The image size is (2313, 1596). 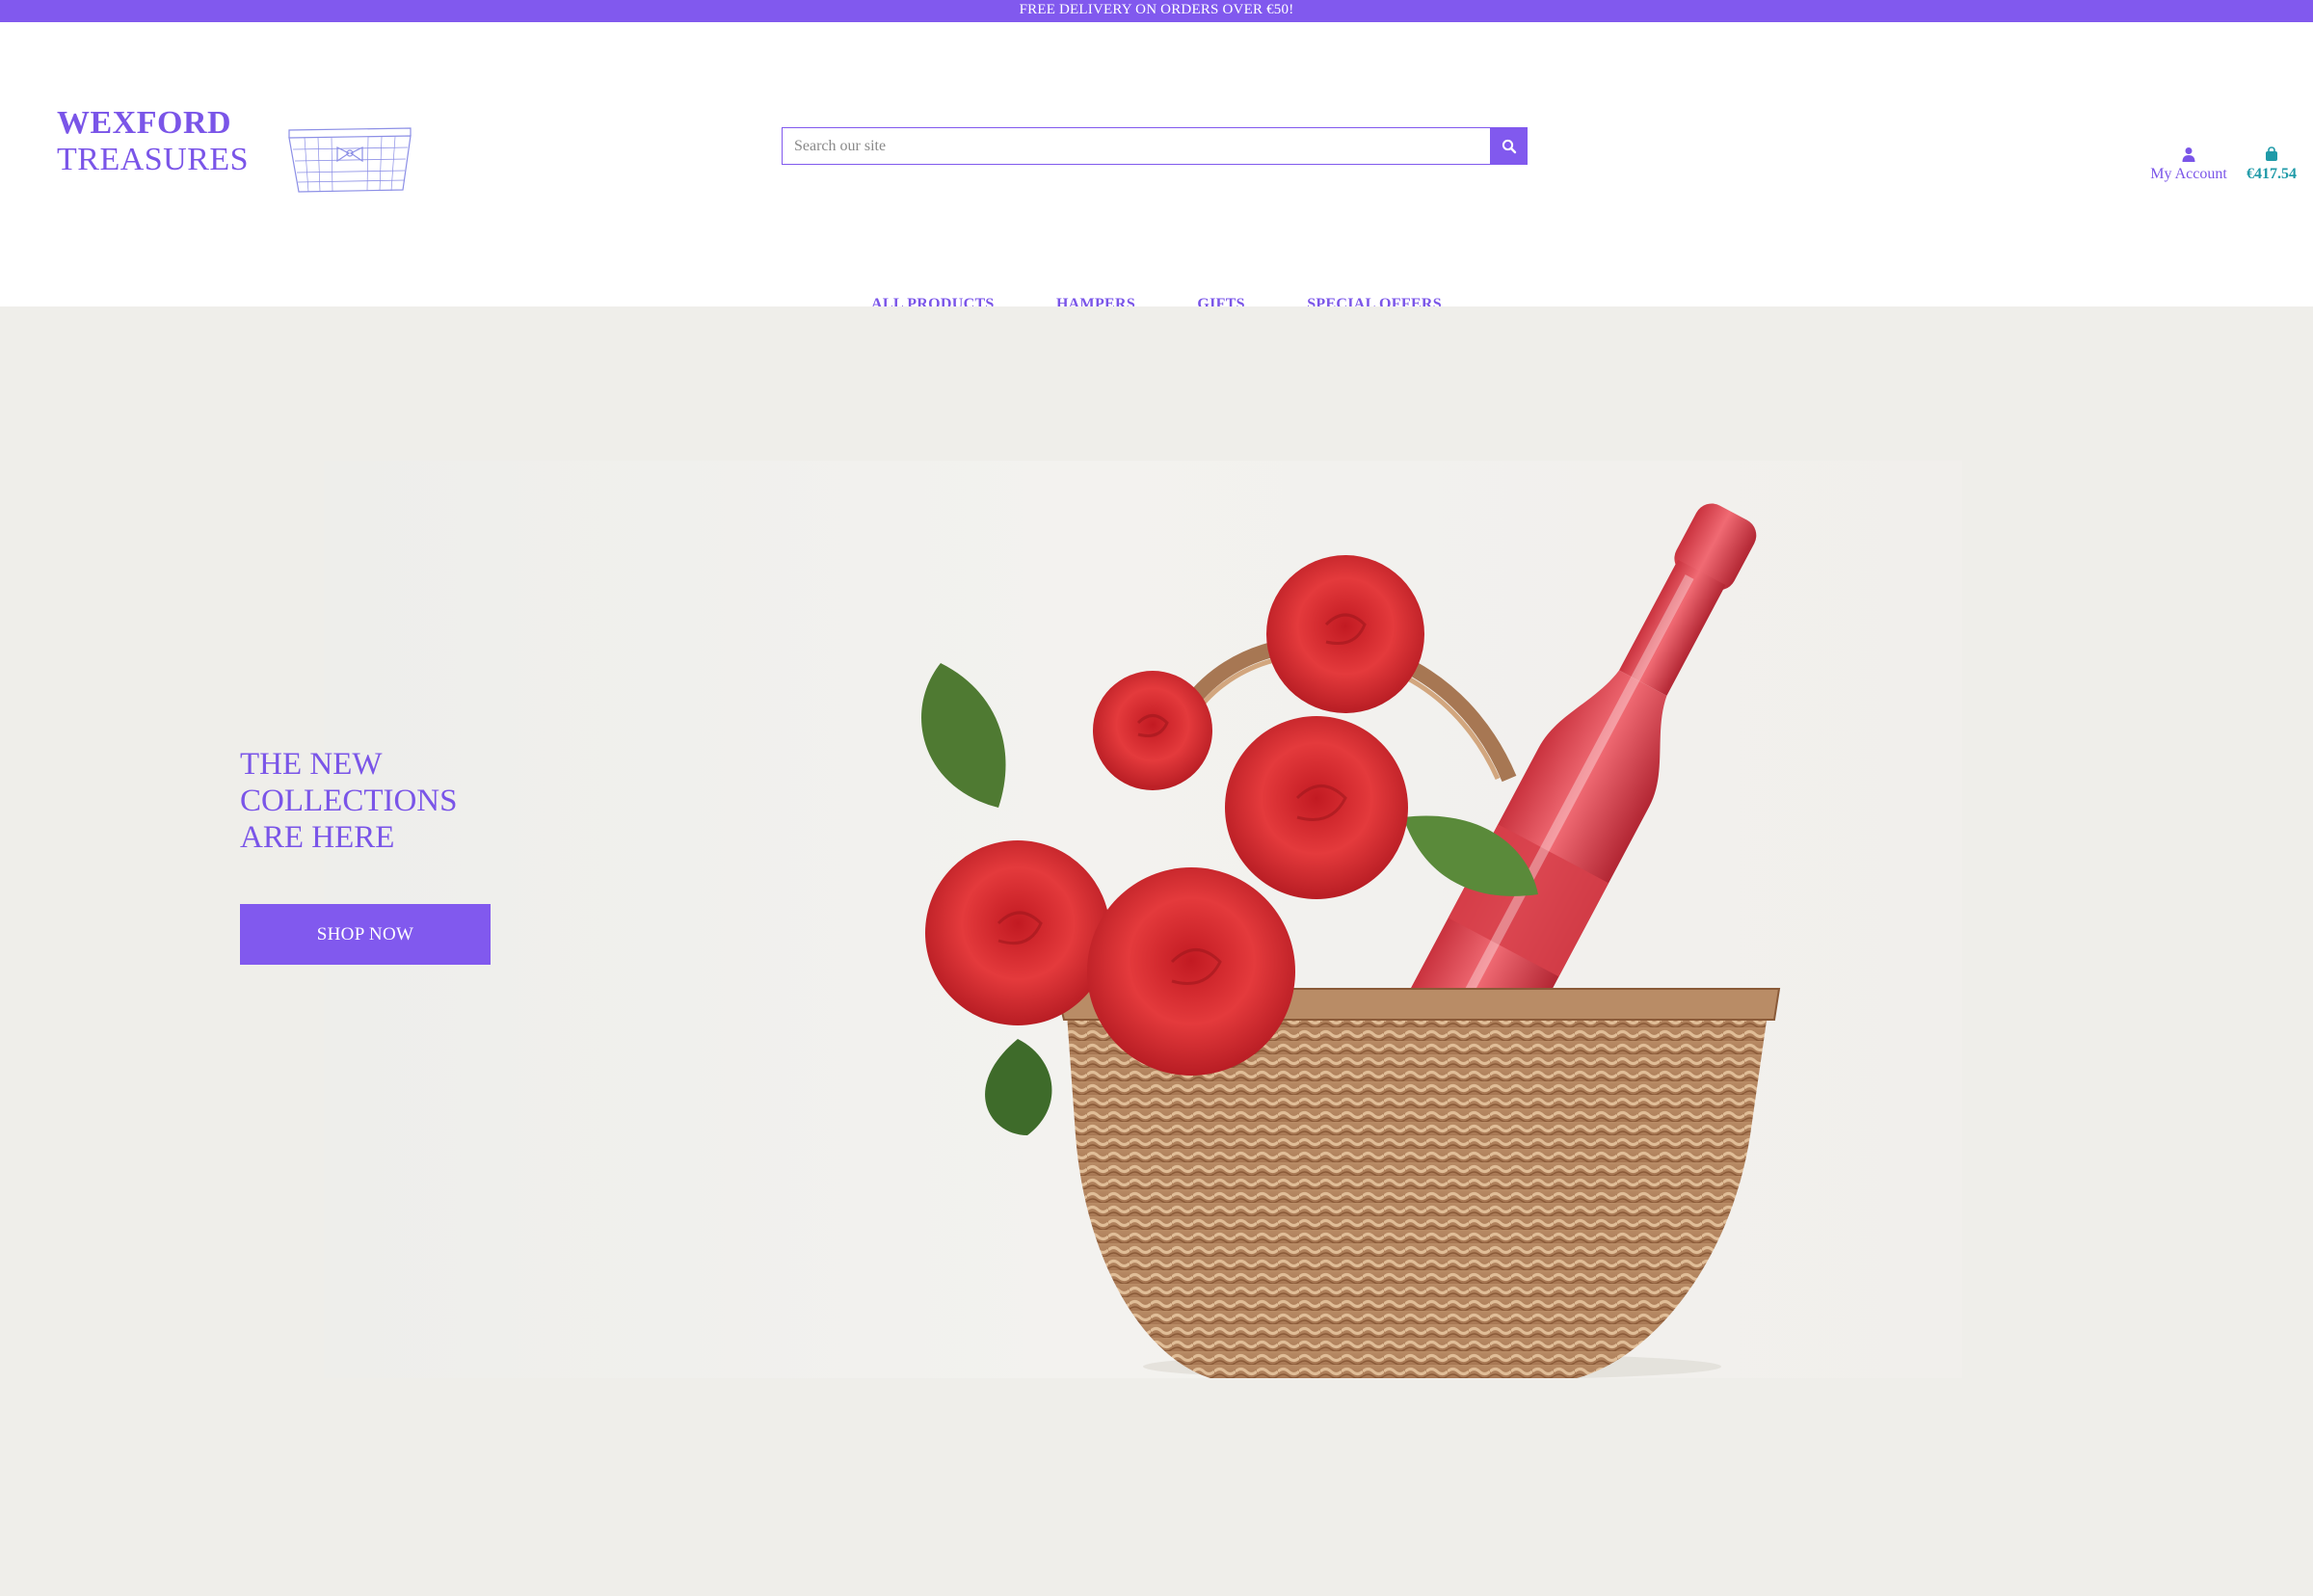 I want to click on search-button, so click(x=1509, y=146).